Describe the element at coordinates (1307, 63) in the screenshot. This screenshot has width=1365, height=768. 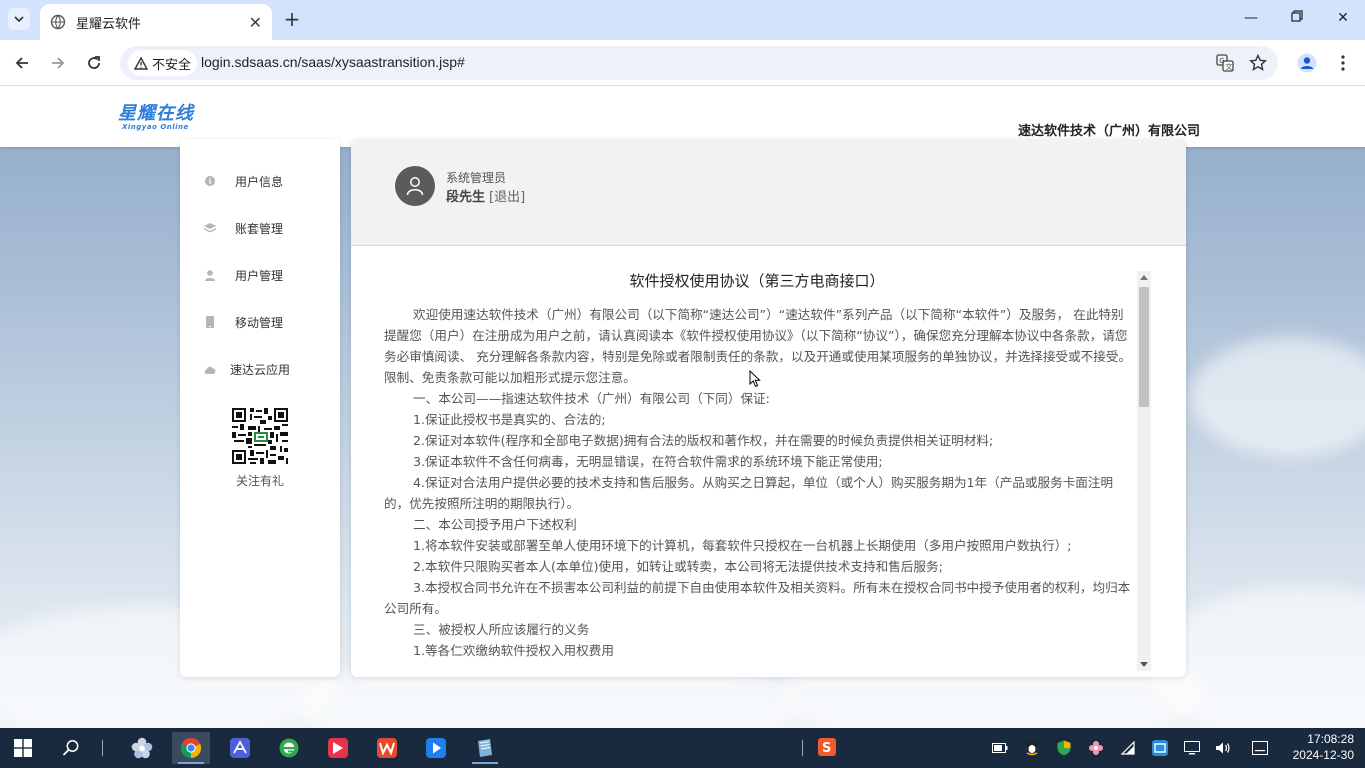
I see `profile-button` at that location.